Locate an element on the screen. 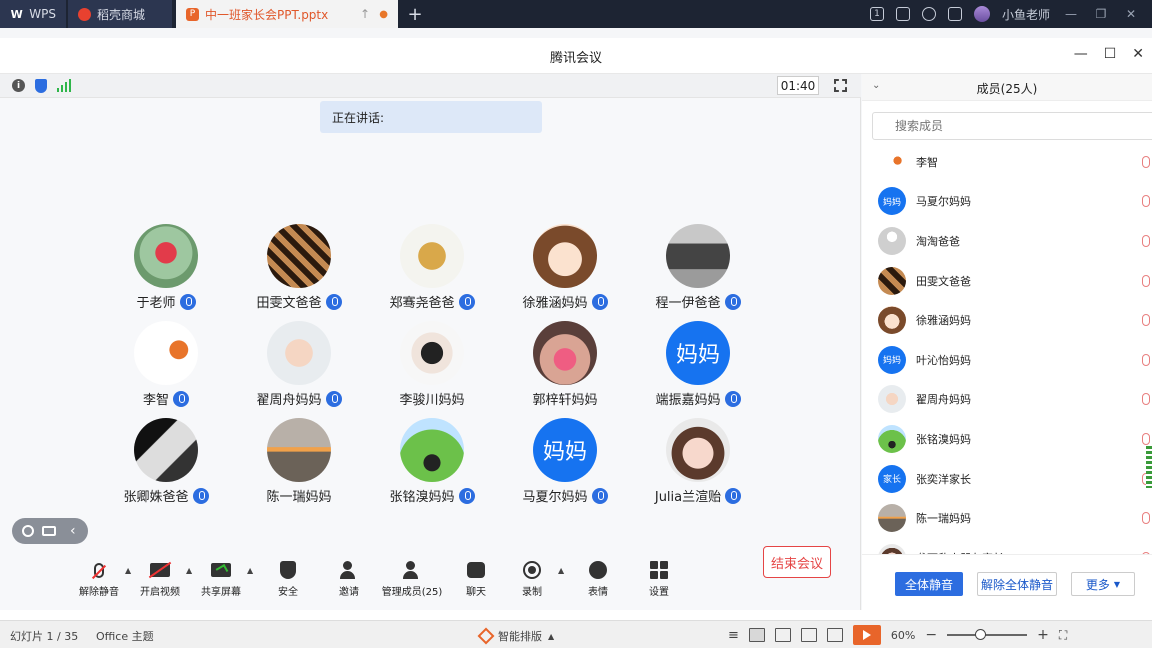  emoji-button: 表情 is located at coordinates (598, 579).